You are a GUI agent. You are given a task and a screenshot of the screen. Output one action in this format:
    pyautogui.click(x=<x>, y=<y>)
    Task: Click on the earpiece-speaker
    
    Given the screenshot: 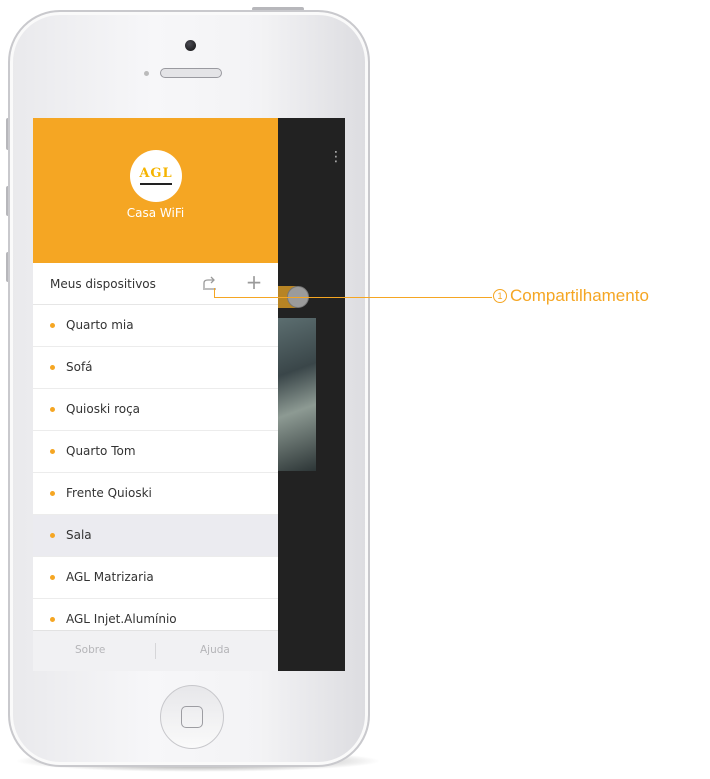 What is the action you would take?
    pyautogui.click(x=191, y=73)
    